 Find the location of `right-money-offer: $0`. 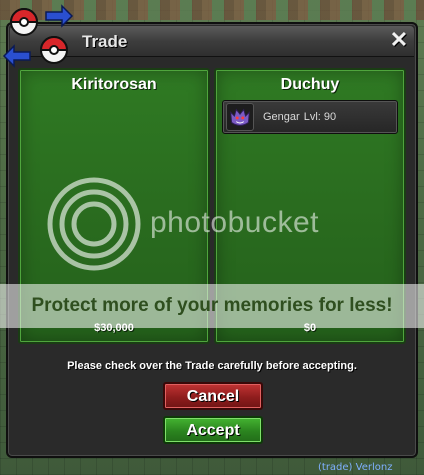

right-money-offer: $0 is located at coordinates (310, 328).